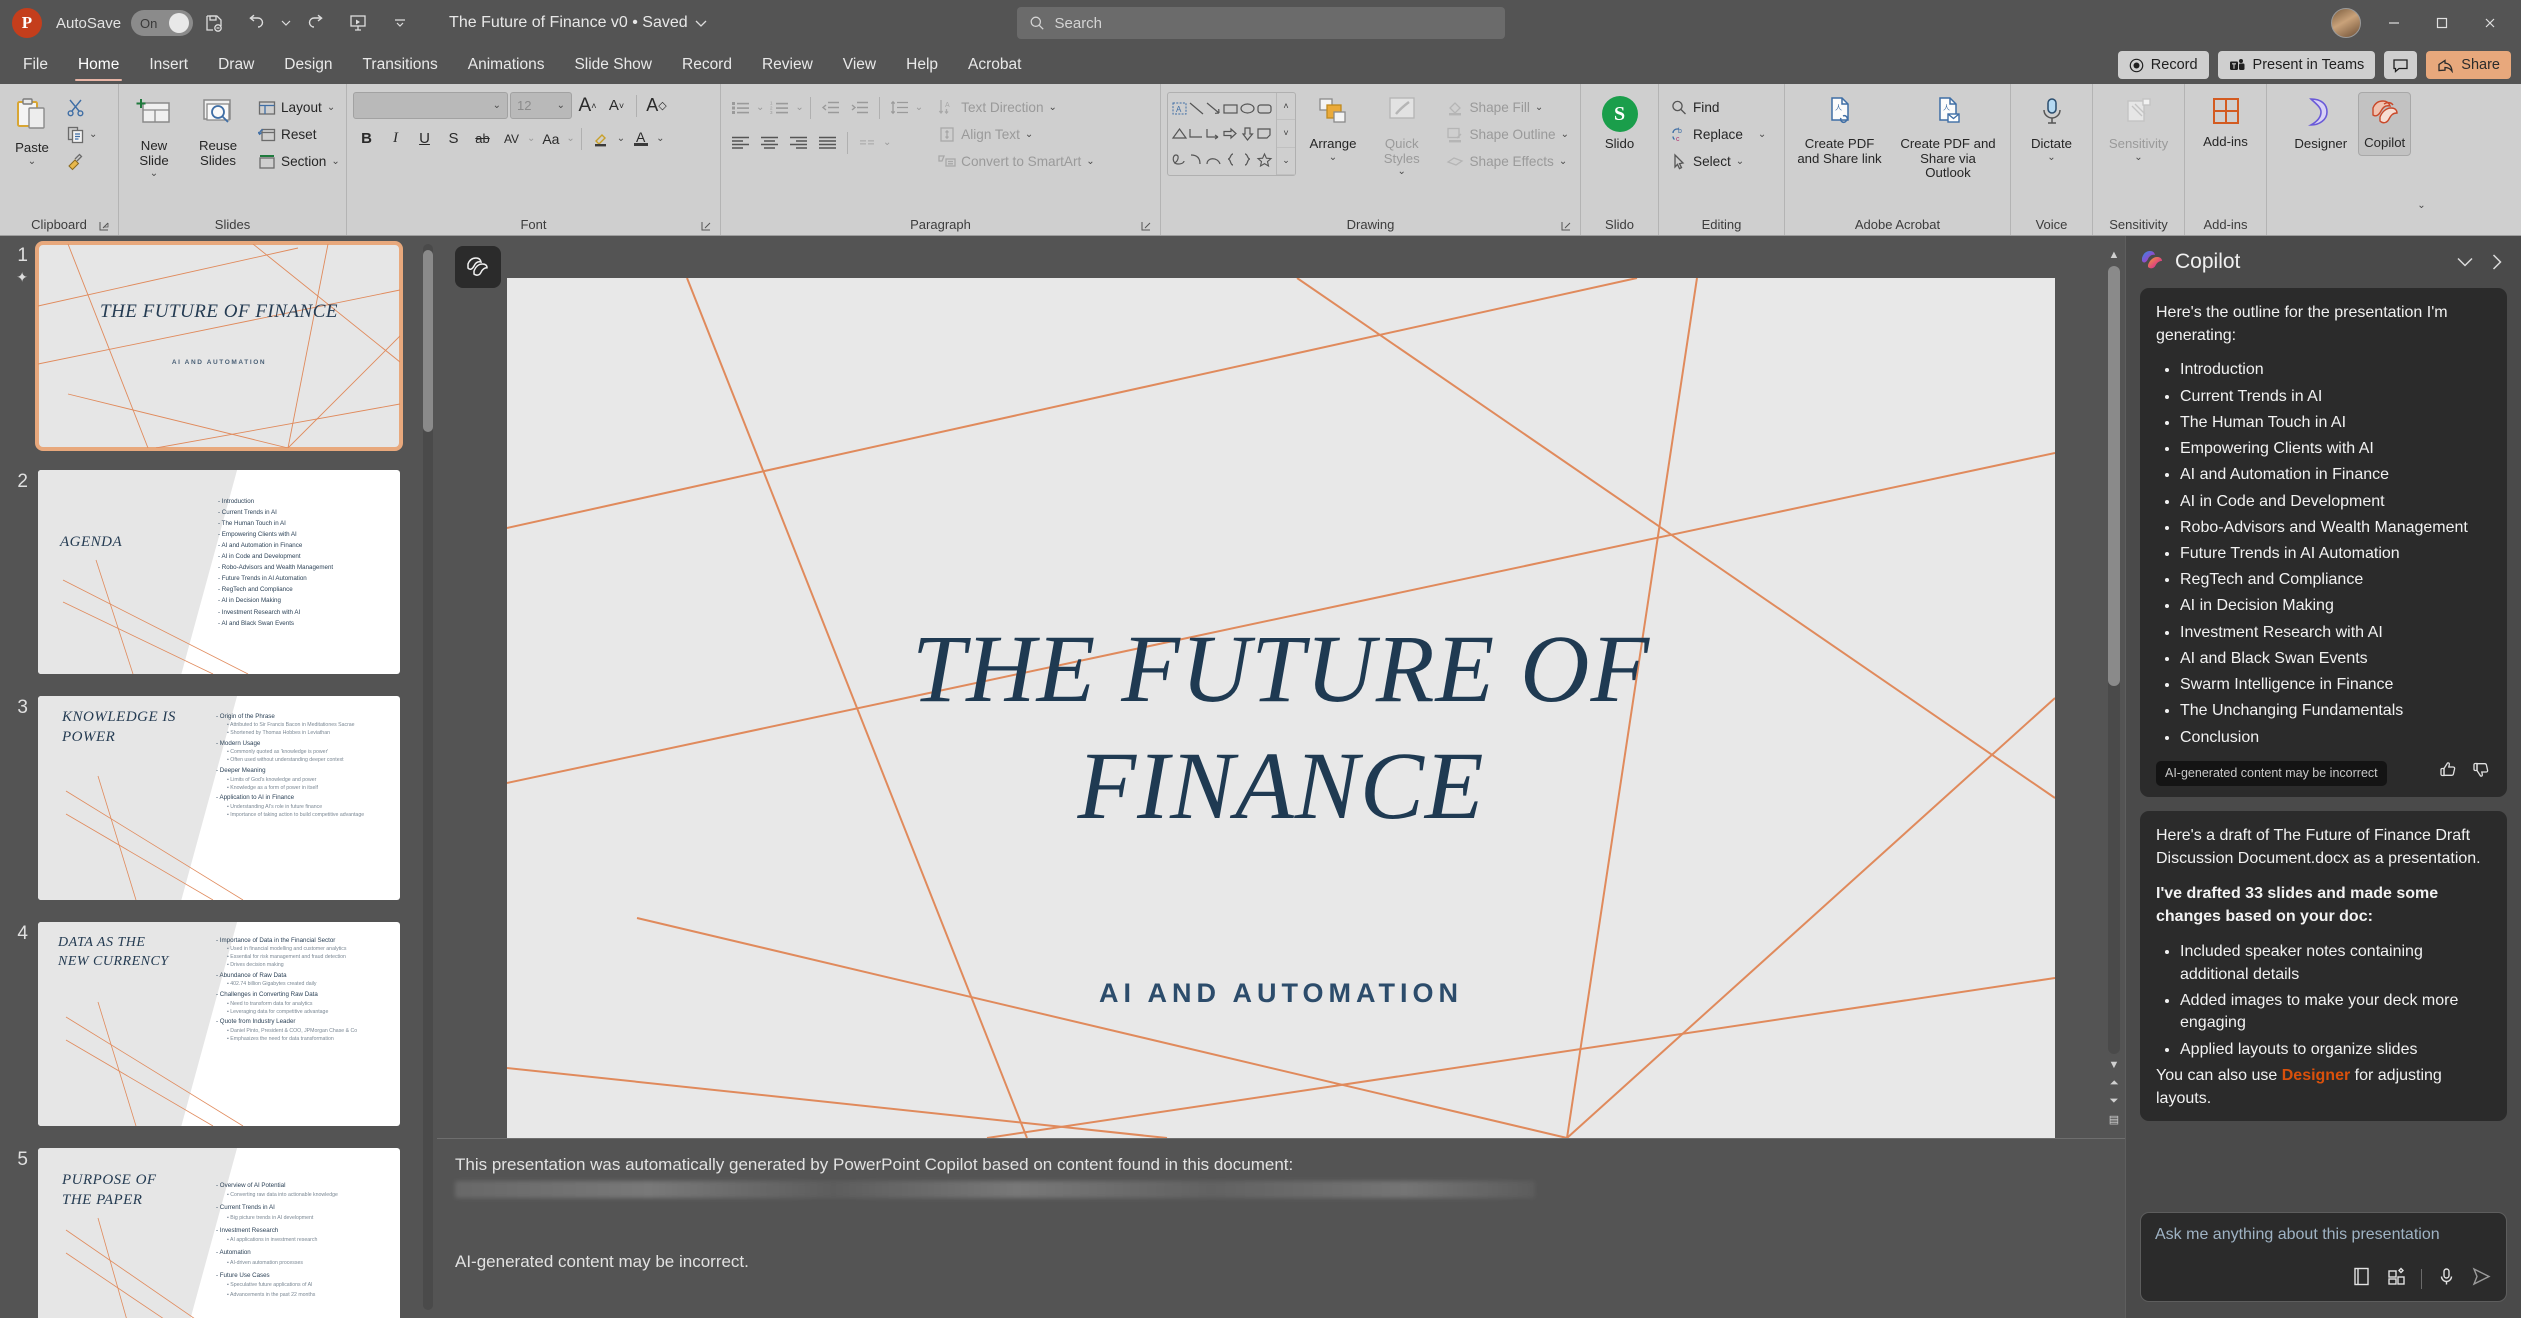 Image resolution: width=2521 pixels, height=1318 pixels. Describe the element at coordinates (1029, 134) in the screenshot. I see `align-text-chevron-icon: ⌄` at that location.